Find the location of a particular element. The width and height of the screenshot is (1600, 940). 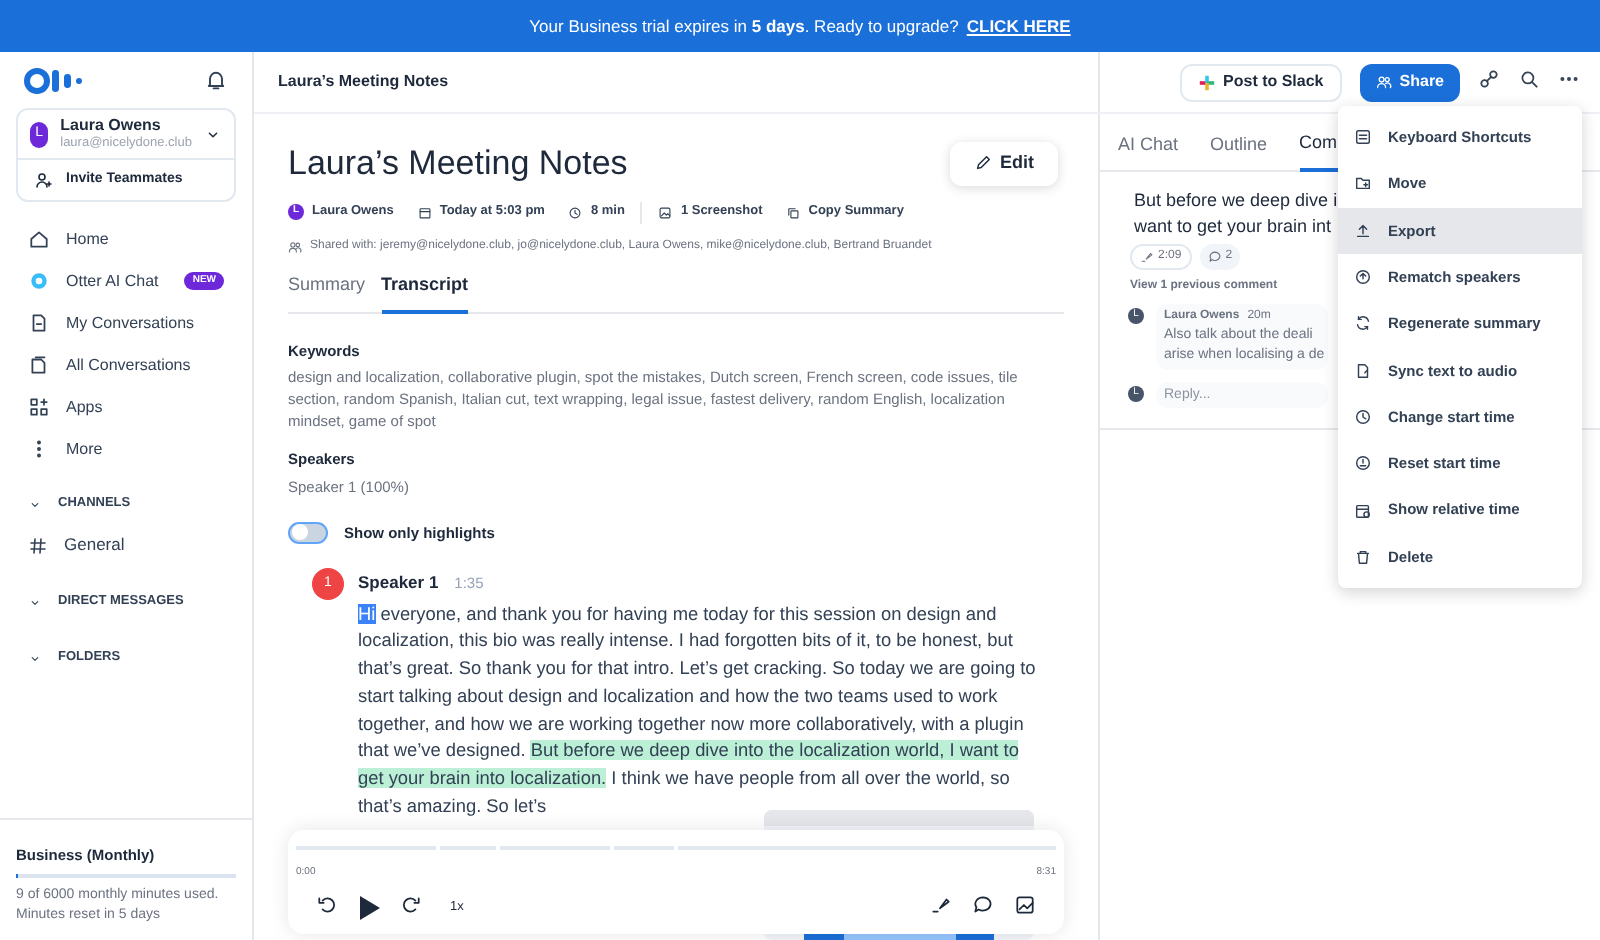

note-title: Laura’s Meeting Notes is located at coordinates (458, 164).